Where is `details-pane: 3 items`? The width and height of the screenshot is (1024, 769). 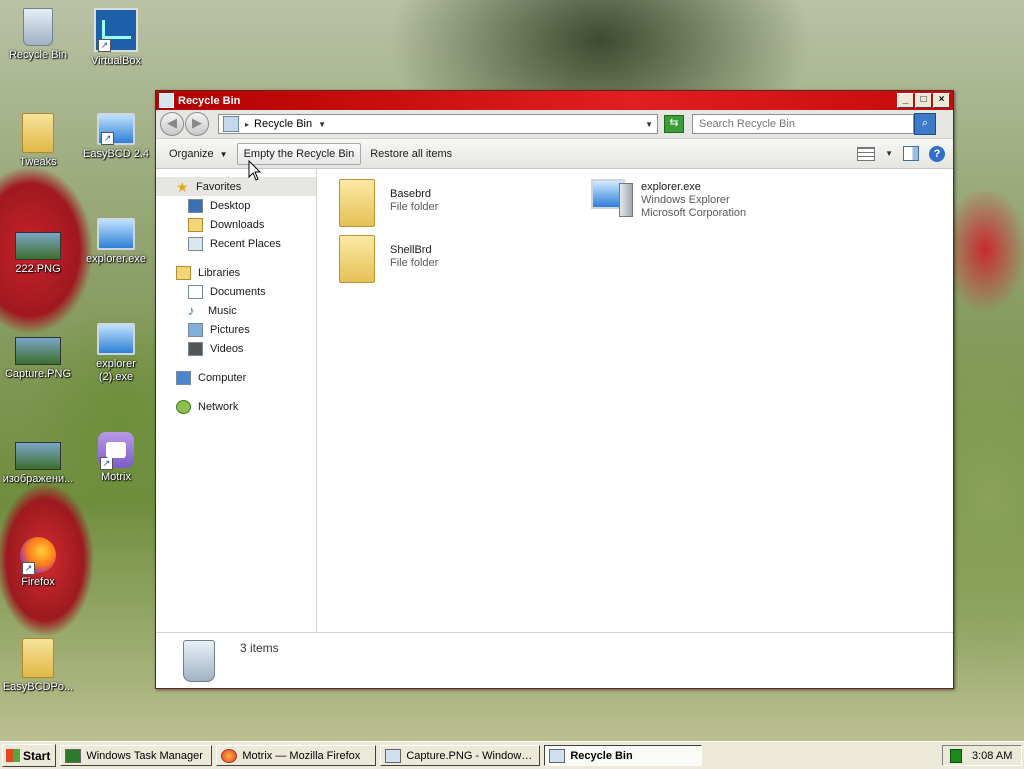 details-pane: 3 items is located at coordinates (554, 660).